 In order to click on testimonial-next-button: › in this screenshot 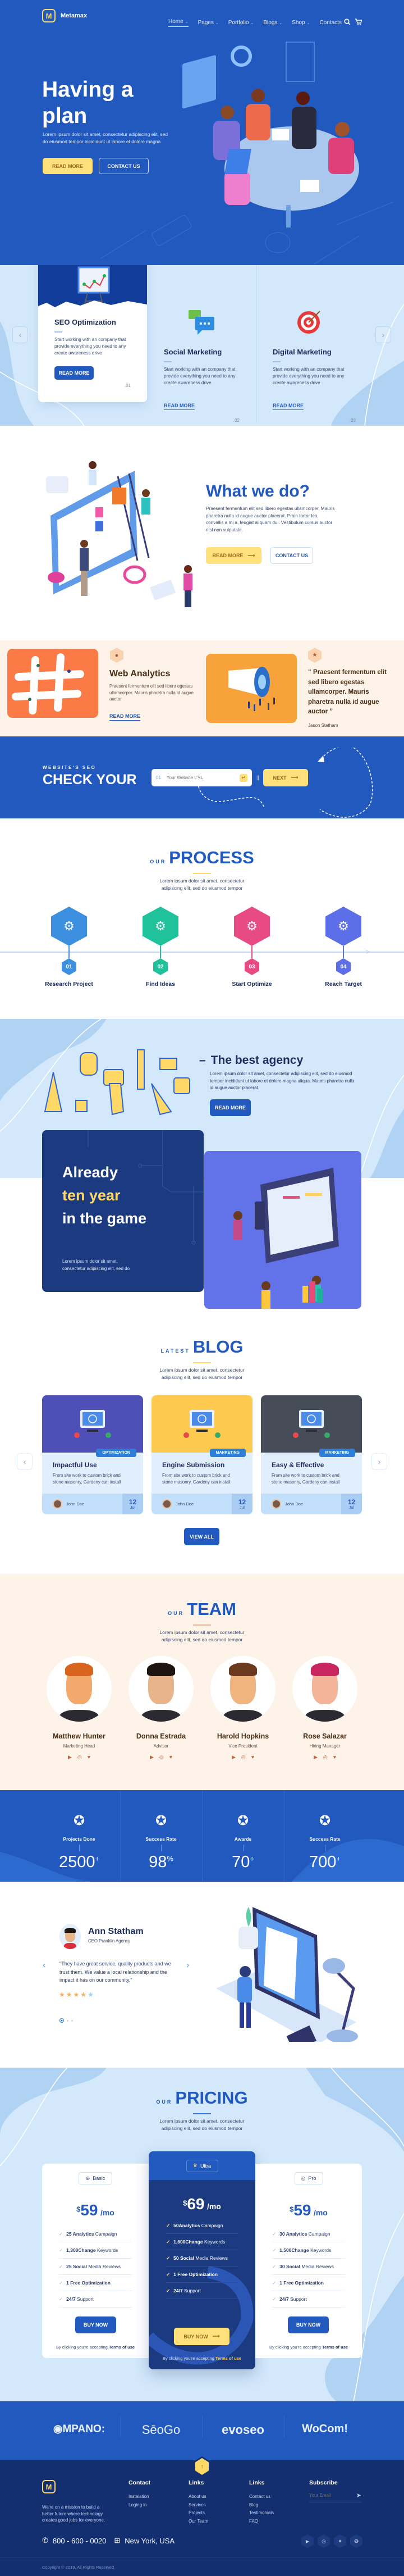, I will do `click(187, 1965)`.